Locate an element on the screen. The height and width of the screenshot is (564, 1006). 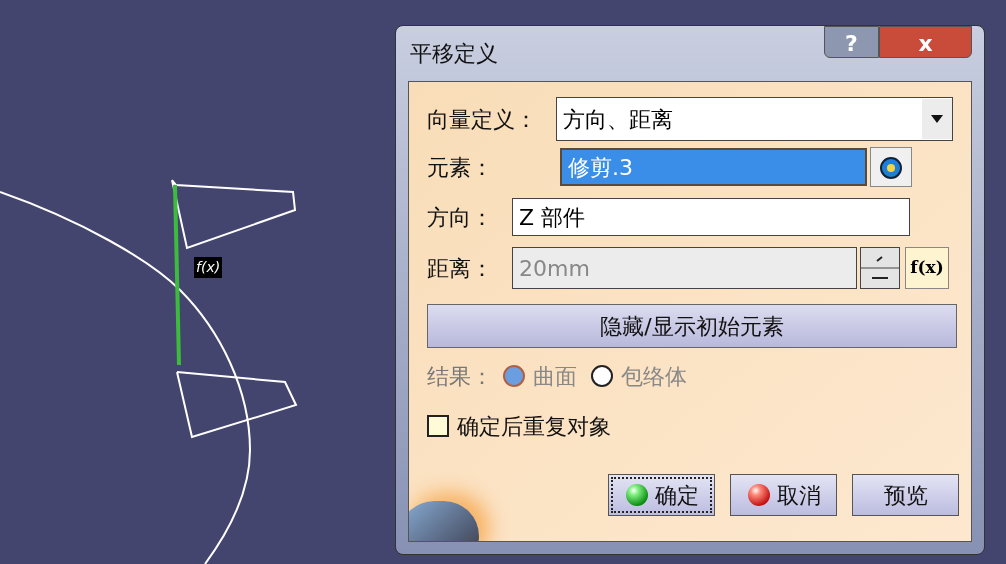
vector-definition-dropdown: 方向、距离 is located at coordinates (754, 119).